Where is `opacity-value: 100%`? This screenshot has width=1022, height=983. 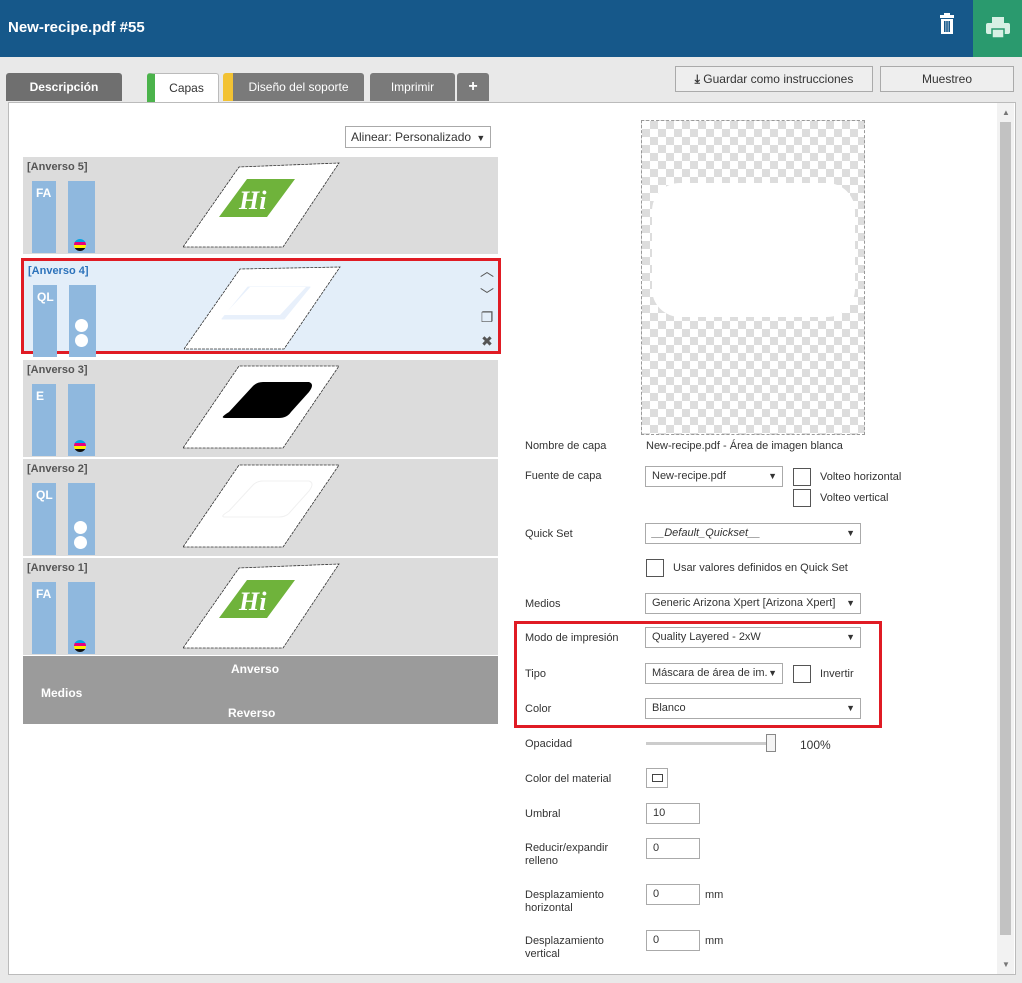
opacity-value: 100% is located at coordinates (815, 745).